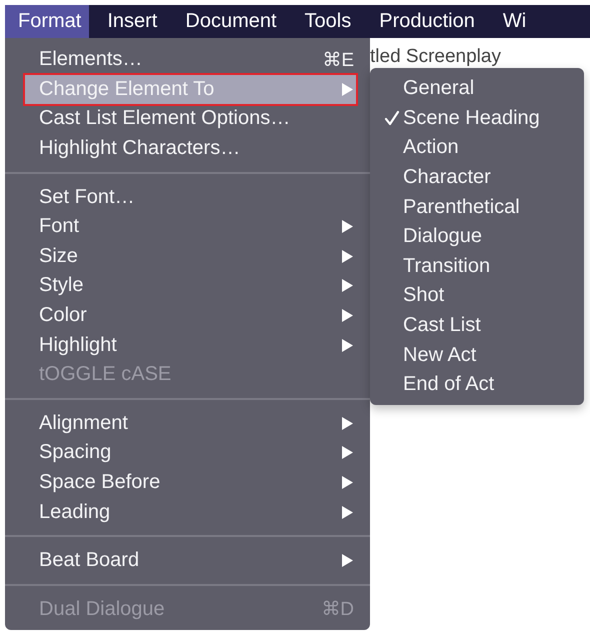 The image size is (590, 632). I want to click on menu-bar-item: Production, so click(425, 21).